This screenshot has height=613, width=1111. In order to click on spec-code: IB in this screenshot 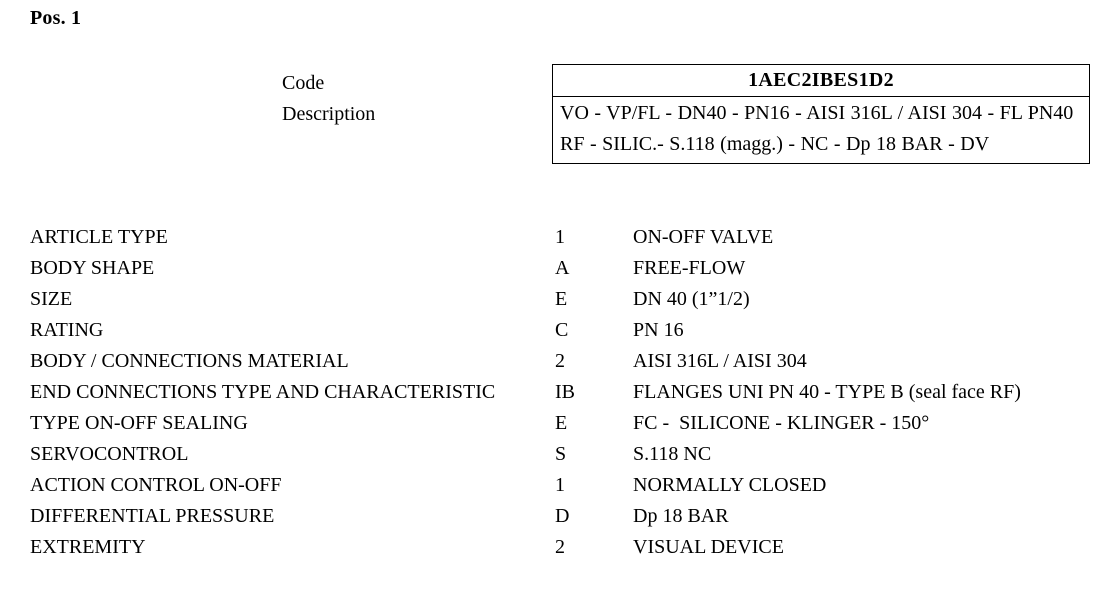, I will do `click(565, 392)`.